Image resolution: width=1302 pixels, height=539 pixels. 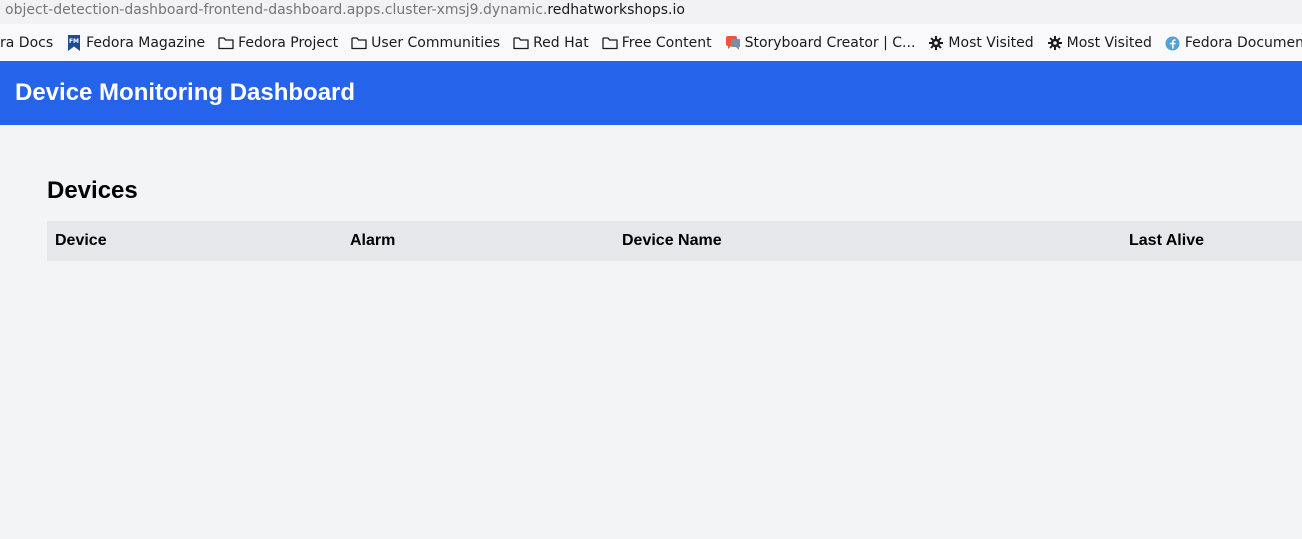 I want to click on bookmark-fedora-docs: ra Docs, so click(x=26, y=43).